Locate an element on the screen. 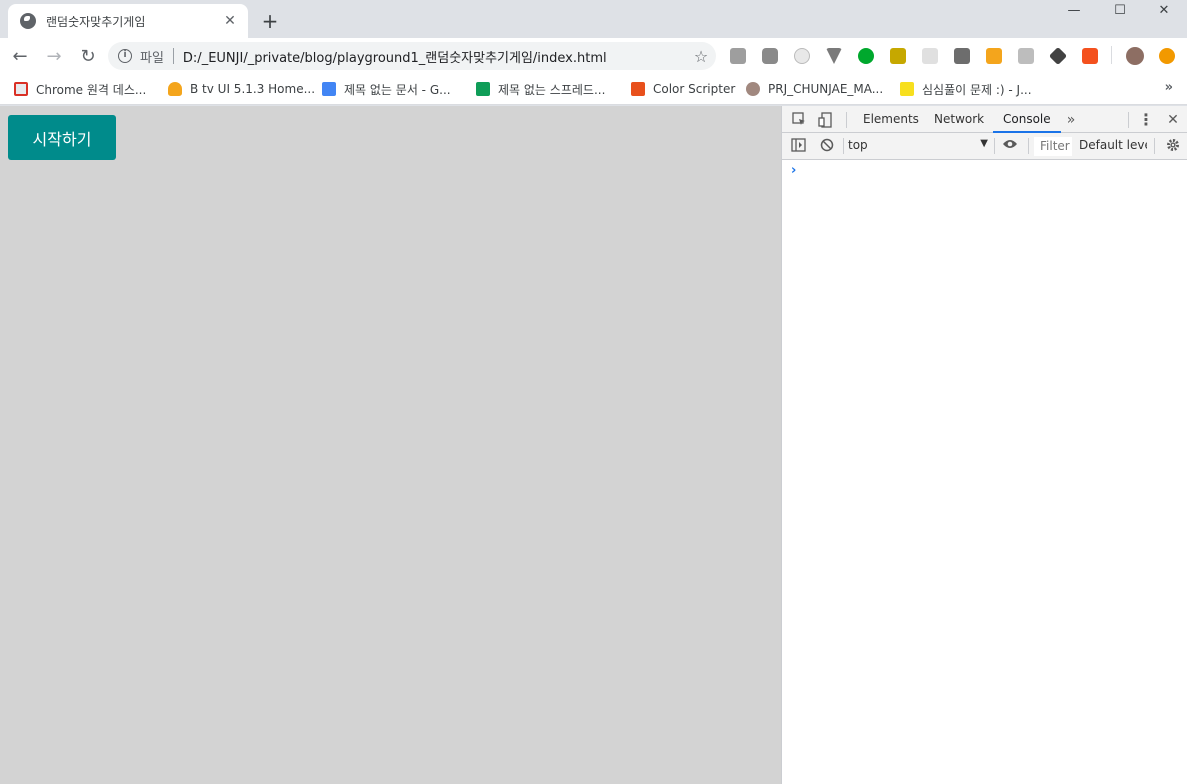 The image size is (1187, 784). remote-desktop-icon is located at coordinates (21, 89).